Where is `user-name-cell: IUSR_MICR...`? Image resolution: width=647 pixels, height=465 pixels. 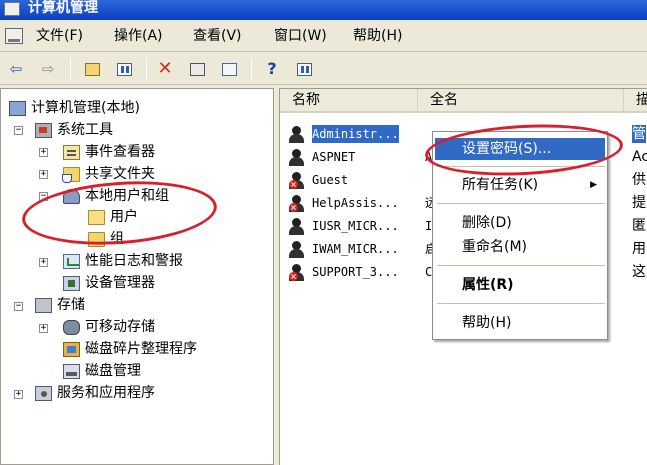
user-name-cell: IUSR_MICR... is located at coordinates (355, 226).